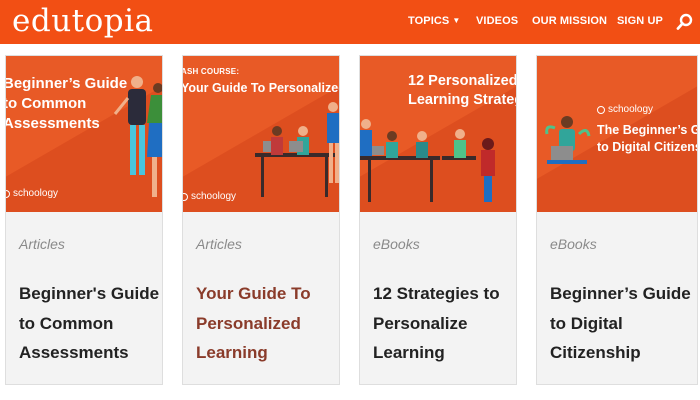 Image resolution: width=700 pixels, height=400 pixels. Describe the element at coordinates (83, 21) in the screenshot. I see `edutopia-logo: edutopia` at that location.